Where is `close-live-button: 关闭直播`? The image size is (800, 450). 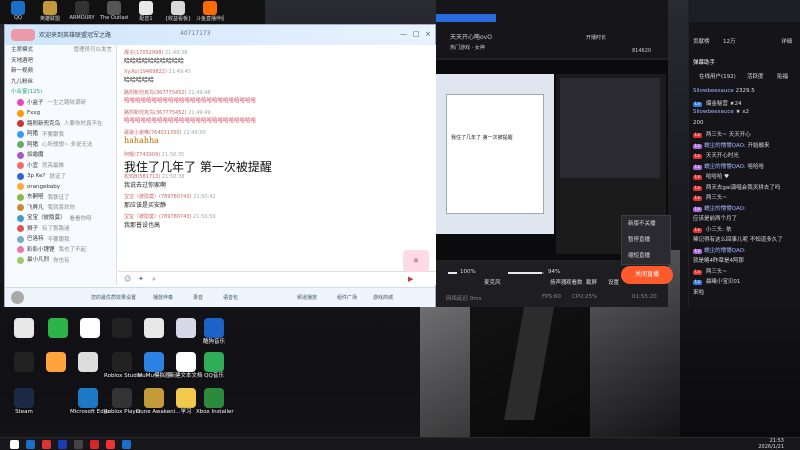 close-live-button: 关闭直播 is located at coordinates (647, 275).